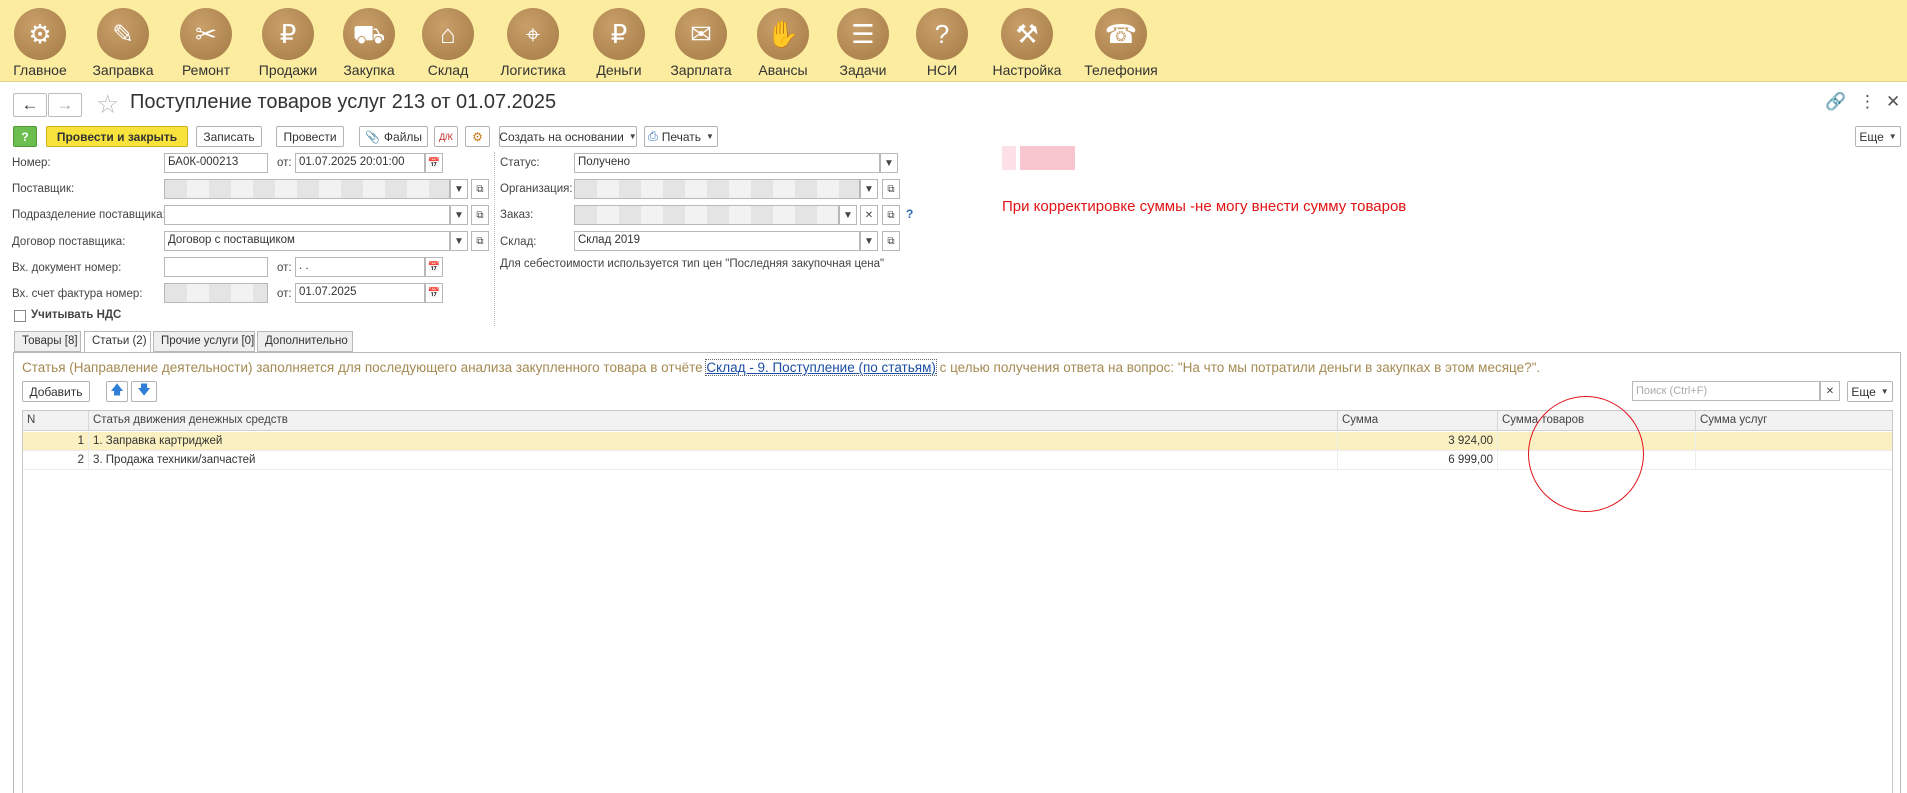 The width and height of the screenshot is (1907, 793). What do you see at coordinates (144, 391) in the screenshot?
I see `move-down-button: 🡇` at bounding box center [144, 391].